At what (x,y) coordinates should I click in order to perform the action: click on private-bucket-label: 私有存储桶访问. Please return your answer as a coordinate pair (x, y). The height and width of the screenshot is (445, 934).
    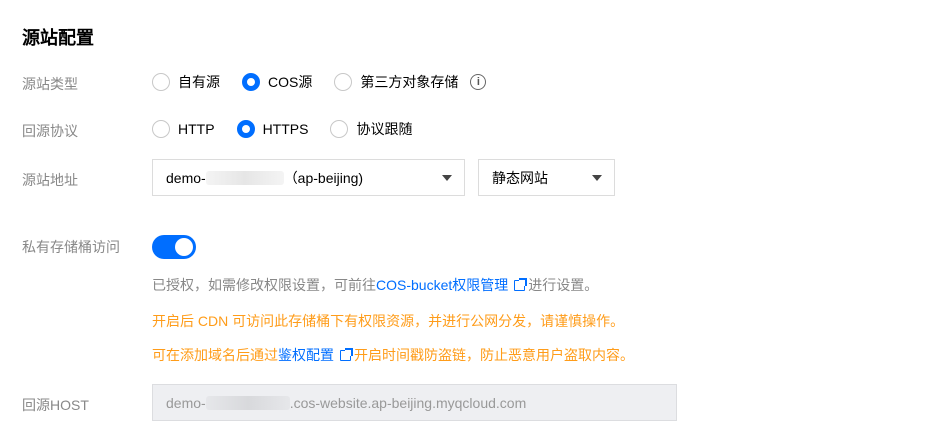
    Looking at the image, I should click on (71, 247).